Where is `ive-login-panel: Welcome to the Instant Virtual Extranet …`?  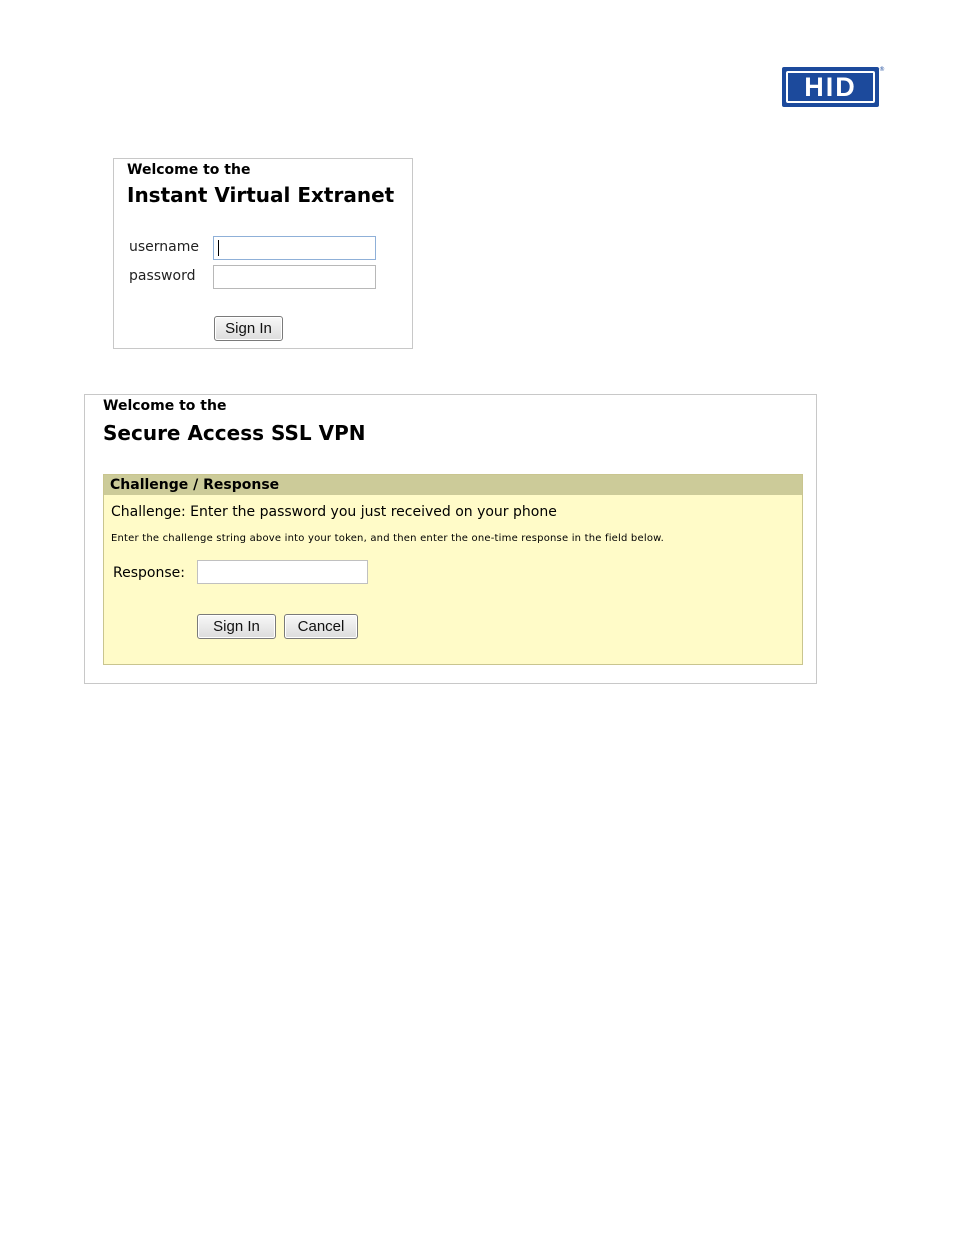 ive-login-panel: Welcome to the Instant Virtual Extranet … is located at coordinates (263, 253).